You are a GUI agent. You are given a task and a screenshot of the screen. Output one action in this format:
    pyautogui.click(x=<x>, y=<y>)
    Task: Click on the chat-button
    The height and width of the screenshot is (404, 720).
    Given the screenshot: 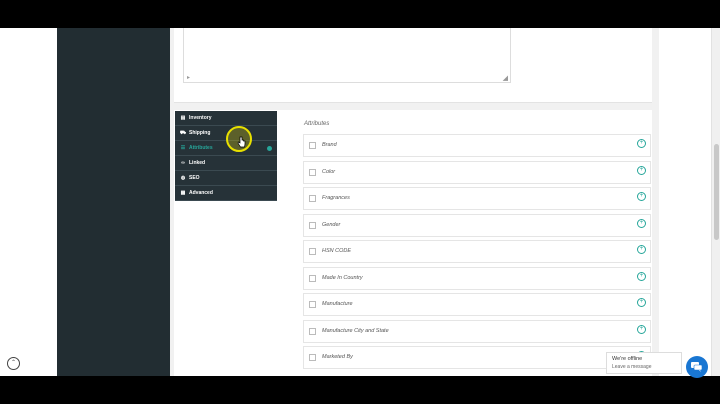 What is the action you would take?
    pyautogui.click(x=697, y=367)
    